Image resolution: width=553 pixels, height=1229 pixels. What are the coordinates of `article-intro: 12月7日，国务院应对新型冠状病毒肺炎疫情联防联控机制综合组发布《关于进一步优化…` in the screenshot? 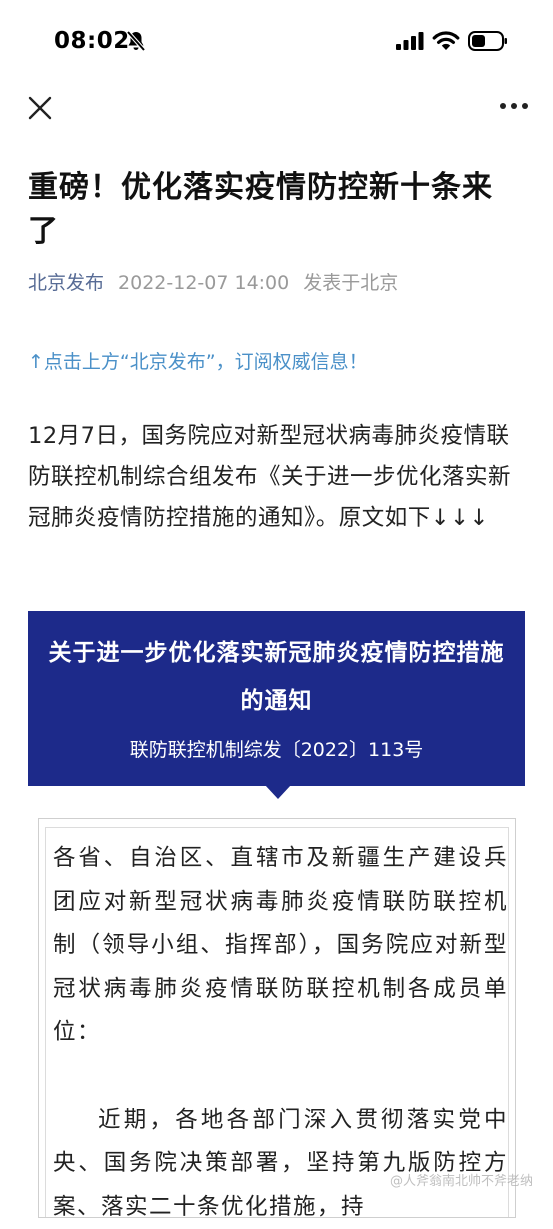 It's located at (278, 477).